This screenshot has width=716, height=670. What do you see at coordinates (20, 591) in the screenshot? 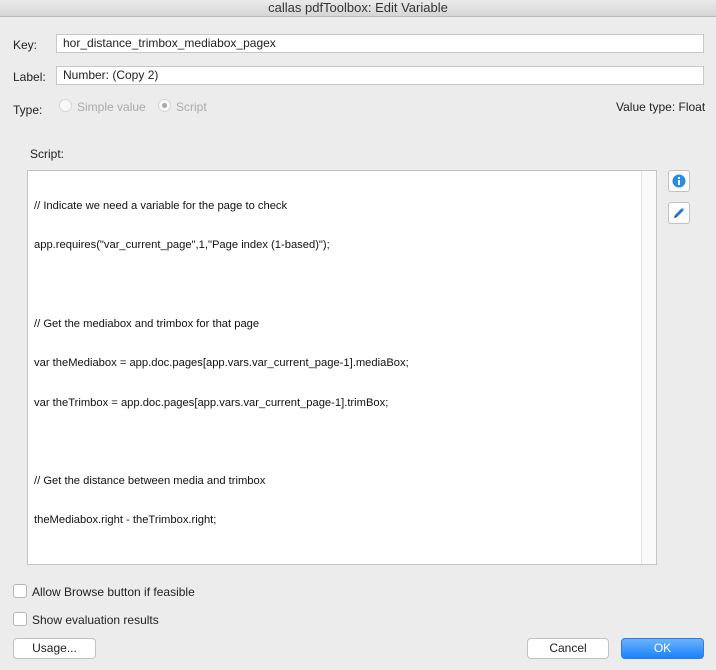
I see `allow-browse-checkbox` at bounding box center [20, 591].